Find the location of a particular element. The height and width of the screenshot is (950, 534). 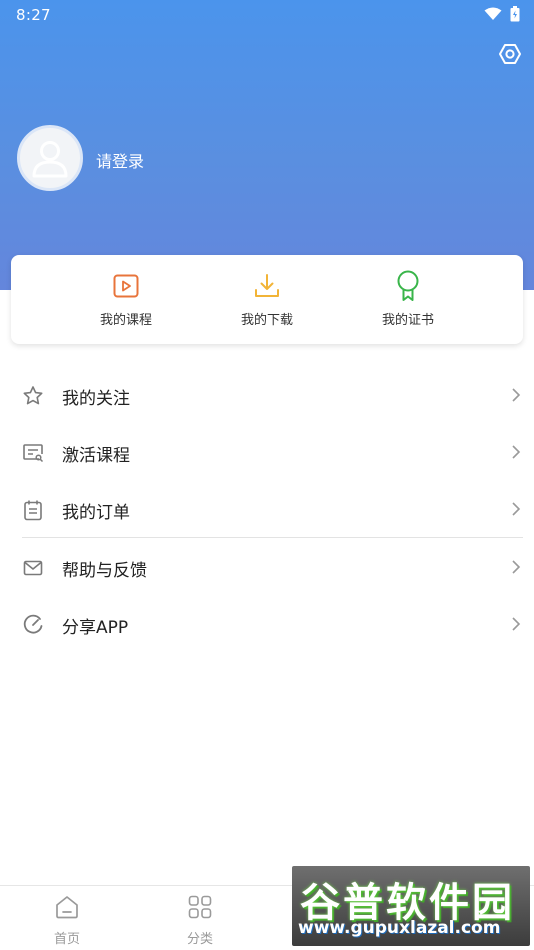

my-certificates-label: 我的证书 is located at coordinates (407, 320).